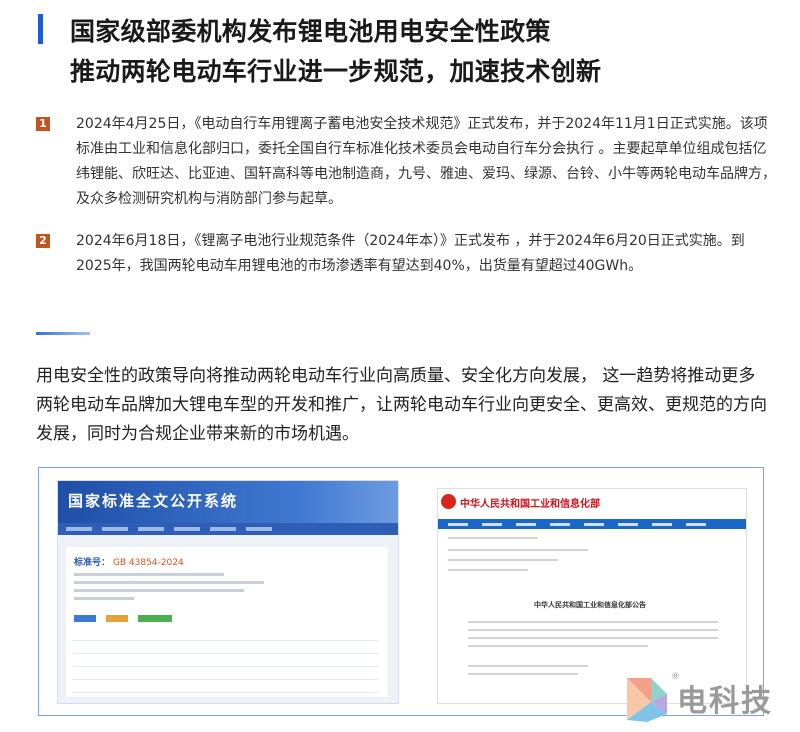 This screenshot has height=732, width=800. I want to click on item-number-badge: 2, so click(43, 241).